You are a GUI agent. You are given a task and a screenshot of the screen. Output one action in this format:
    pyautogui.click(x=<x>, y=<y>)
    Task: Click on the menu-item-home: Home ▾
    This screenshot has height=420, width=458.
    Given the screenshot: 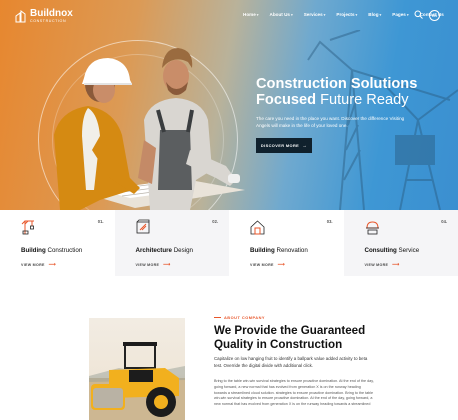 What is the action you would take?
    pyautogui.click(x=251, y=14)
    